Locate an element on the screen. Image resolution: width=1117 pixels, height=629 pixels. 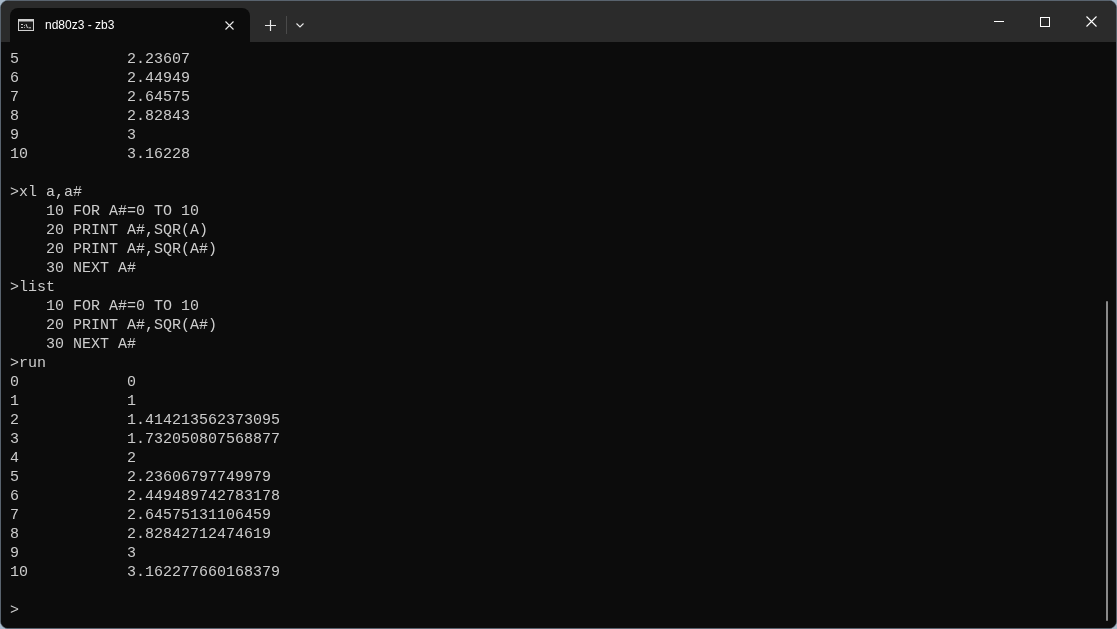
tab: nd80z3 - zb3 is located at coordinates (130, 25).